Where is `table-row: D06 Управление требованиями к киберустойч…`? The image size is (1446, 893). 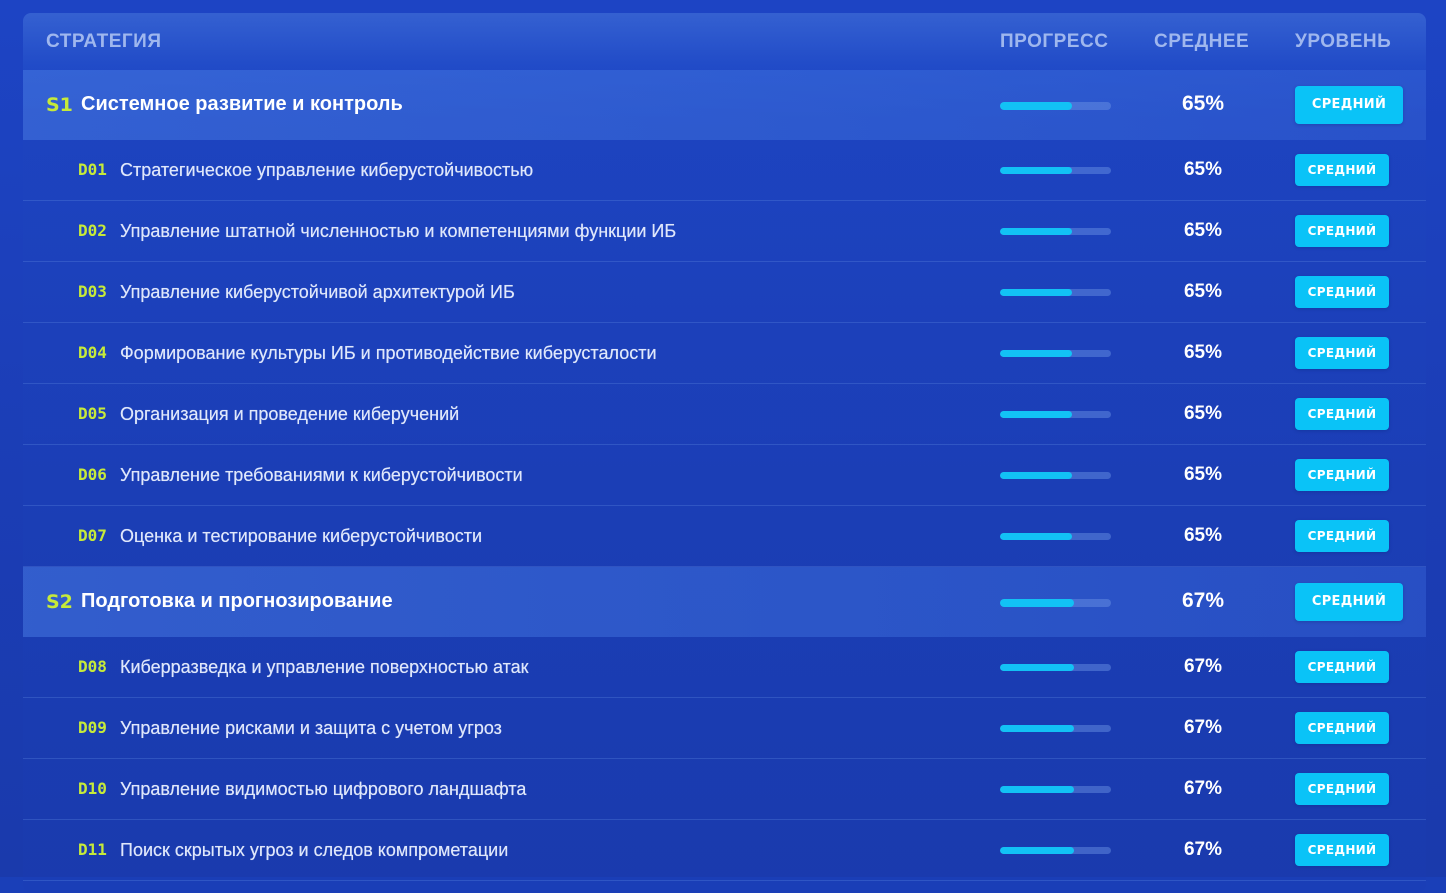
table-row: D06 Управление требованиями к киберустойч… is located at coordinates (724, 475).